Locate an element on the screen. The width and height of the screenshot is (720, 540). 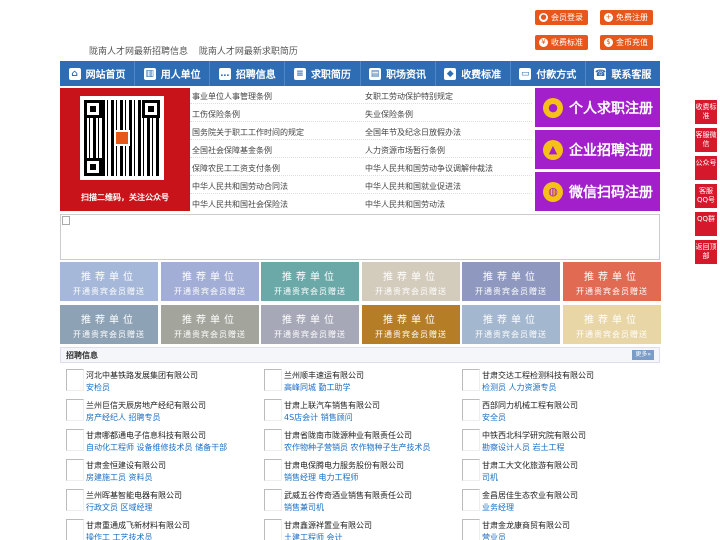
job-positions: 房建施工员 资料员 is located at coordinates (119, 477).